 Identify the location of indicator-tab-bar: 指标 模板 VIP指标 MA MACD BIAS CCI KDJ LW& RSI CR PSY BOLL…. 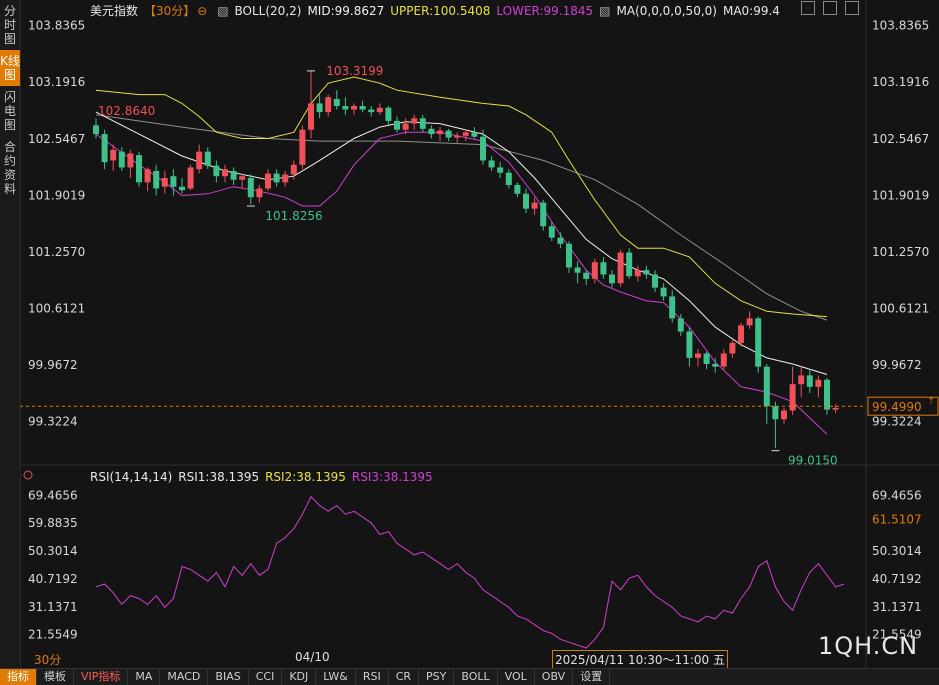
(469, 676).